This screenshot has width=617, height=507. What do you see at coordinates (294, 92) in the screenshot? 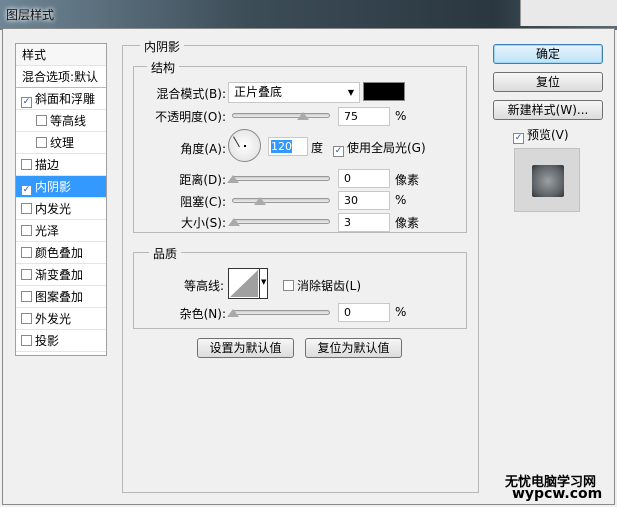
I see `blend-mode-select: 正片叠底 ▼` at bounding box center [294, 92].